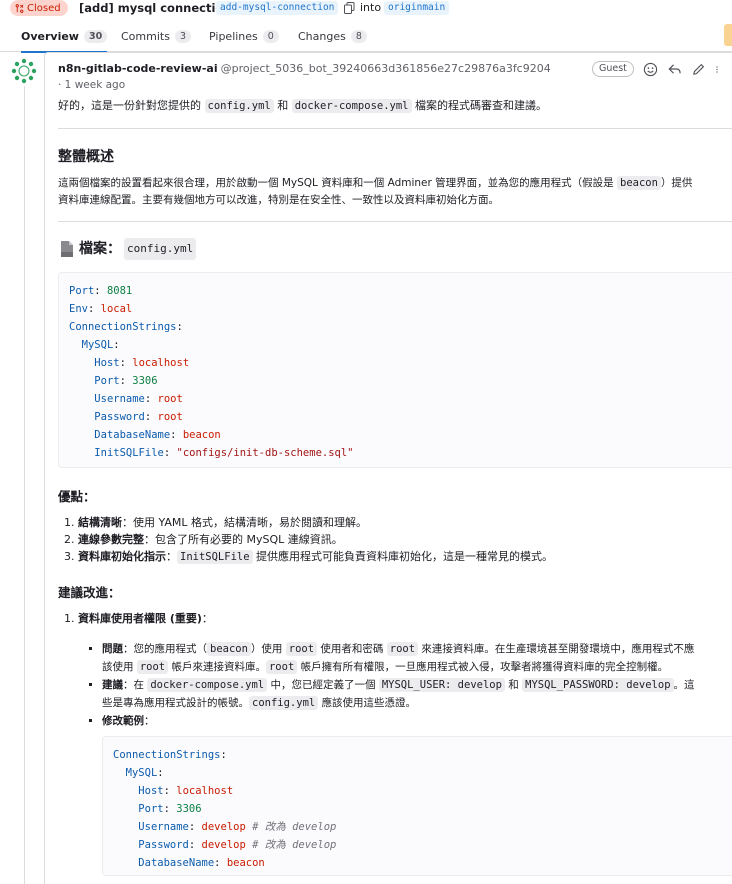  Describe the element at coordinates (91, 85) in the screenshot. I see `comment-timestamp: · 1 week ago` at that location.